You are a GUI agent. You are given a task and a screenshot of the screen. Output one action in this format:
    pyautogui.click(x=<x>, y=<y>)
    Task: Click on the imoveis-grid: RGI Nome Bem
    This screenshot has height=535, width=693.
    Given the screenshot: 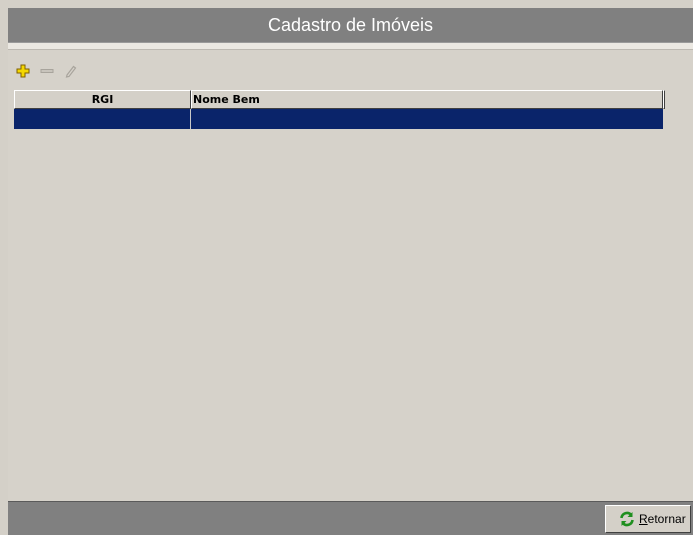 What is the action you would take?
    pyautogui.click(x=339, y=110)
    